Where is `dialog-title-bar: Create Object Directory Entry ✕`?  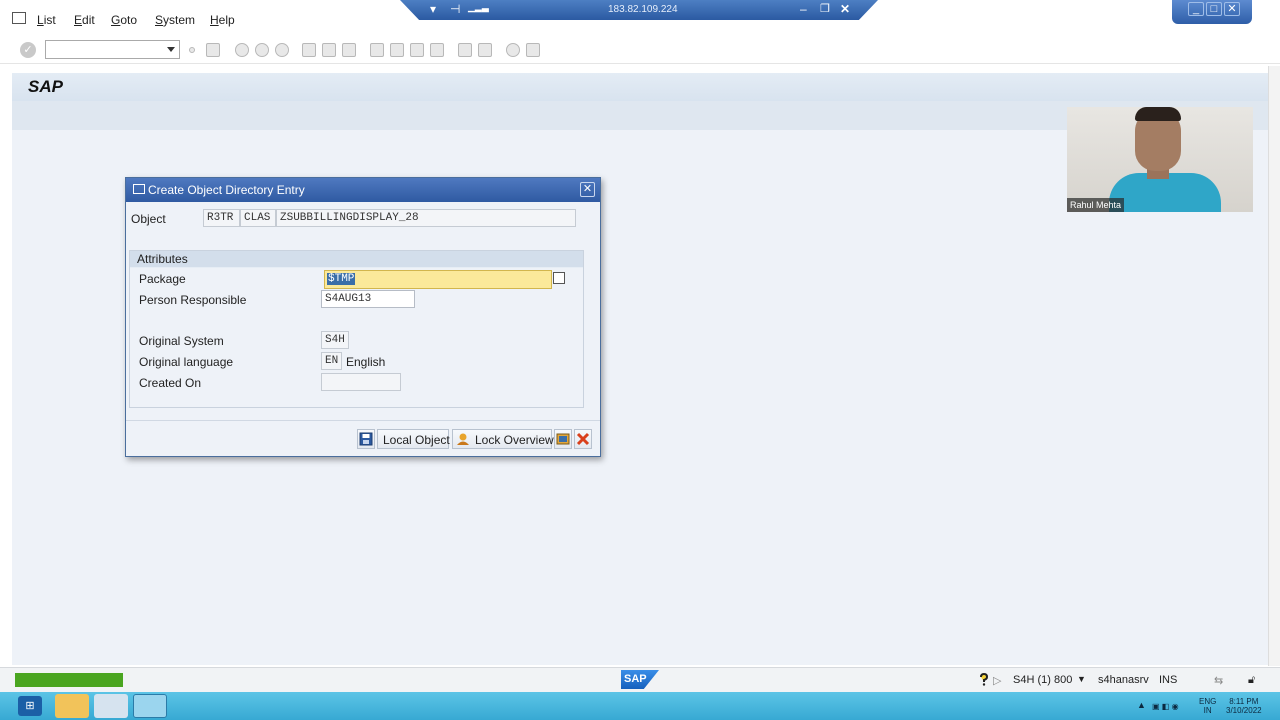
dialog-title-bar: Create Object Directory Entry ✕ is located at coordinates (363, 190).